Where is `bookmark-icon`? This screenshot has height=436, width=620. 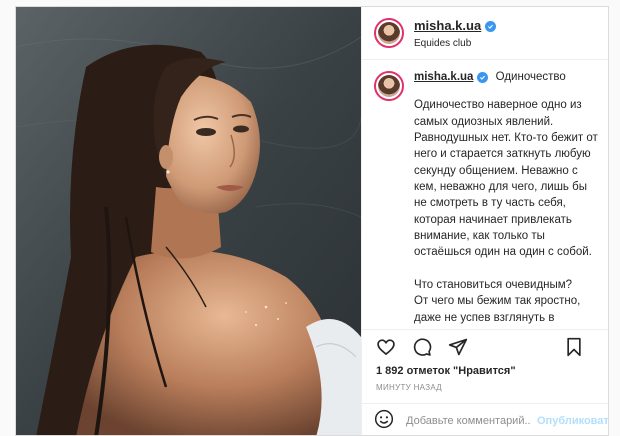 bookmark-icon is located at coordinates (574, 347).